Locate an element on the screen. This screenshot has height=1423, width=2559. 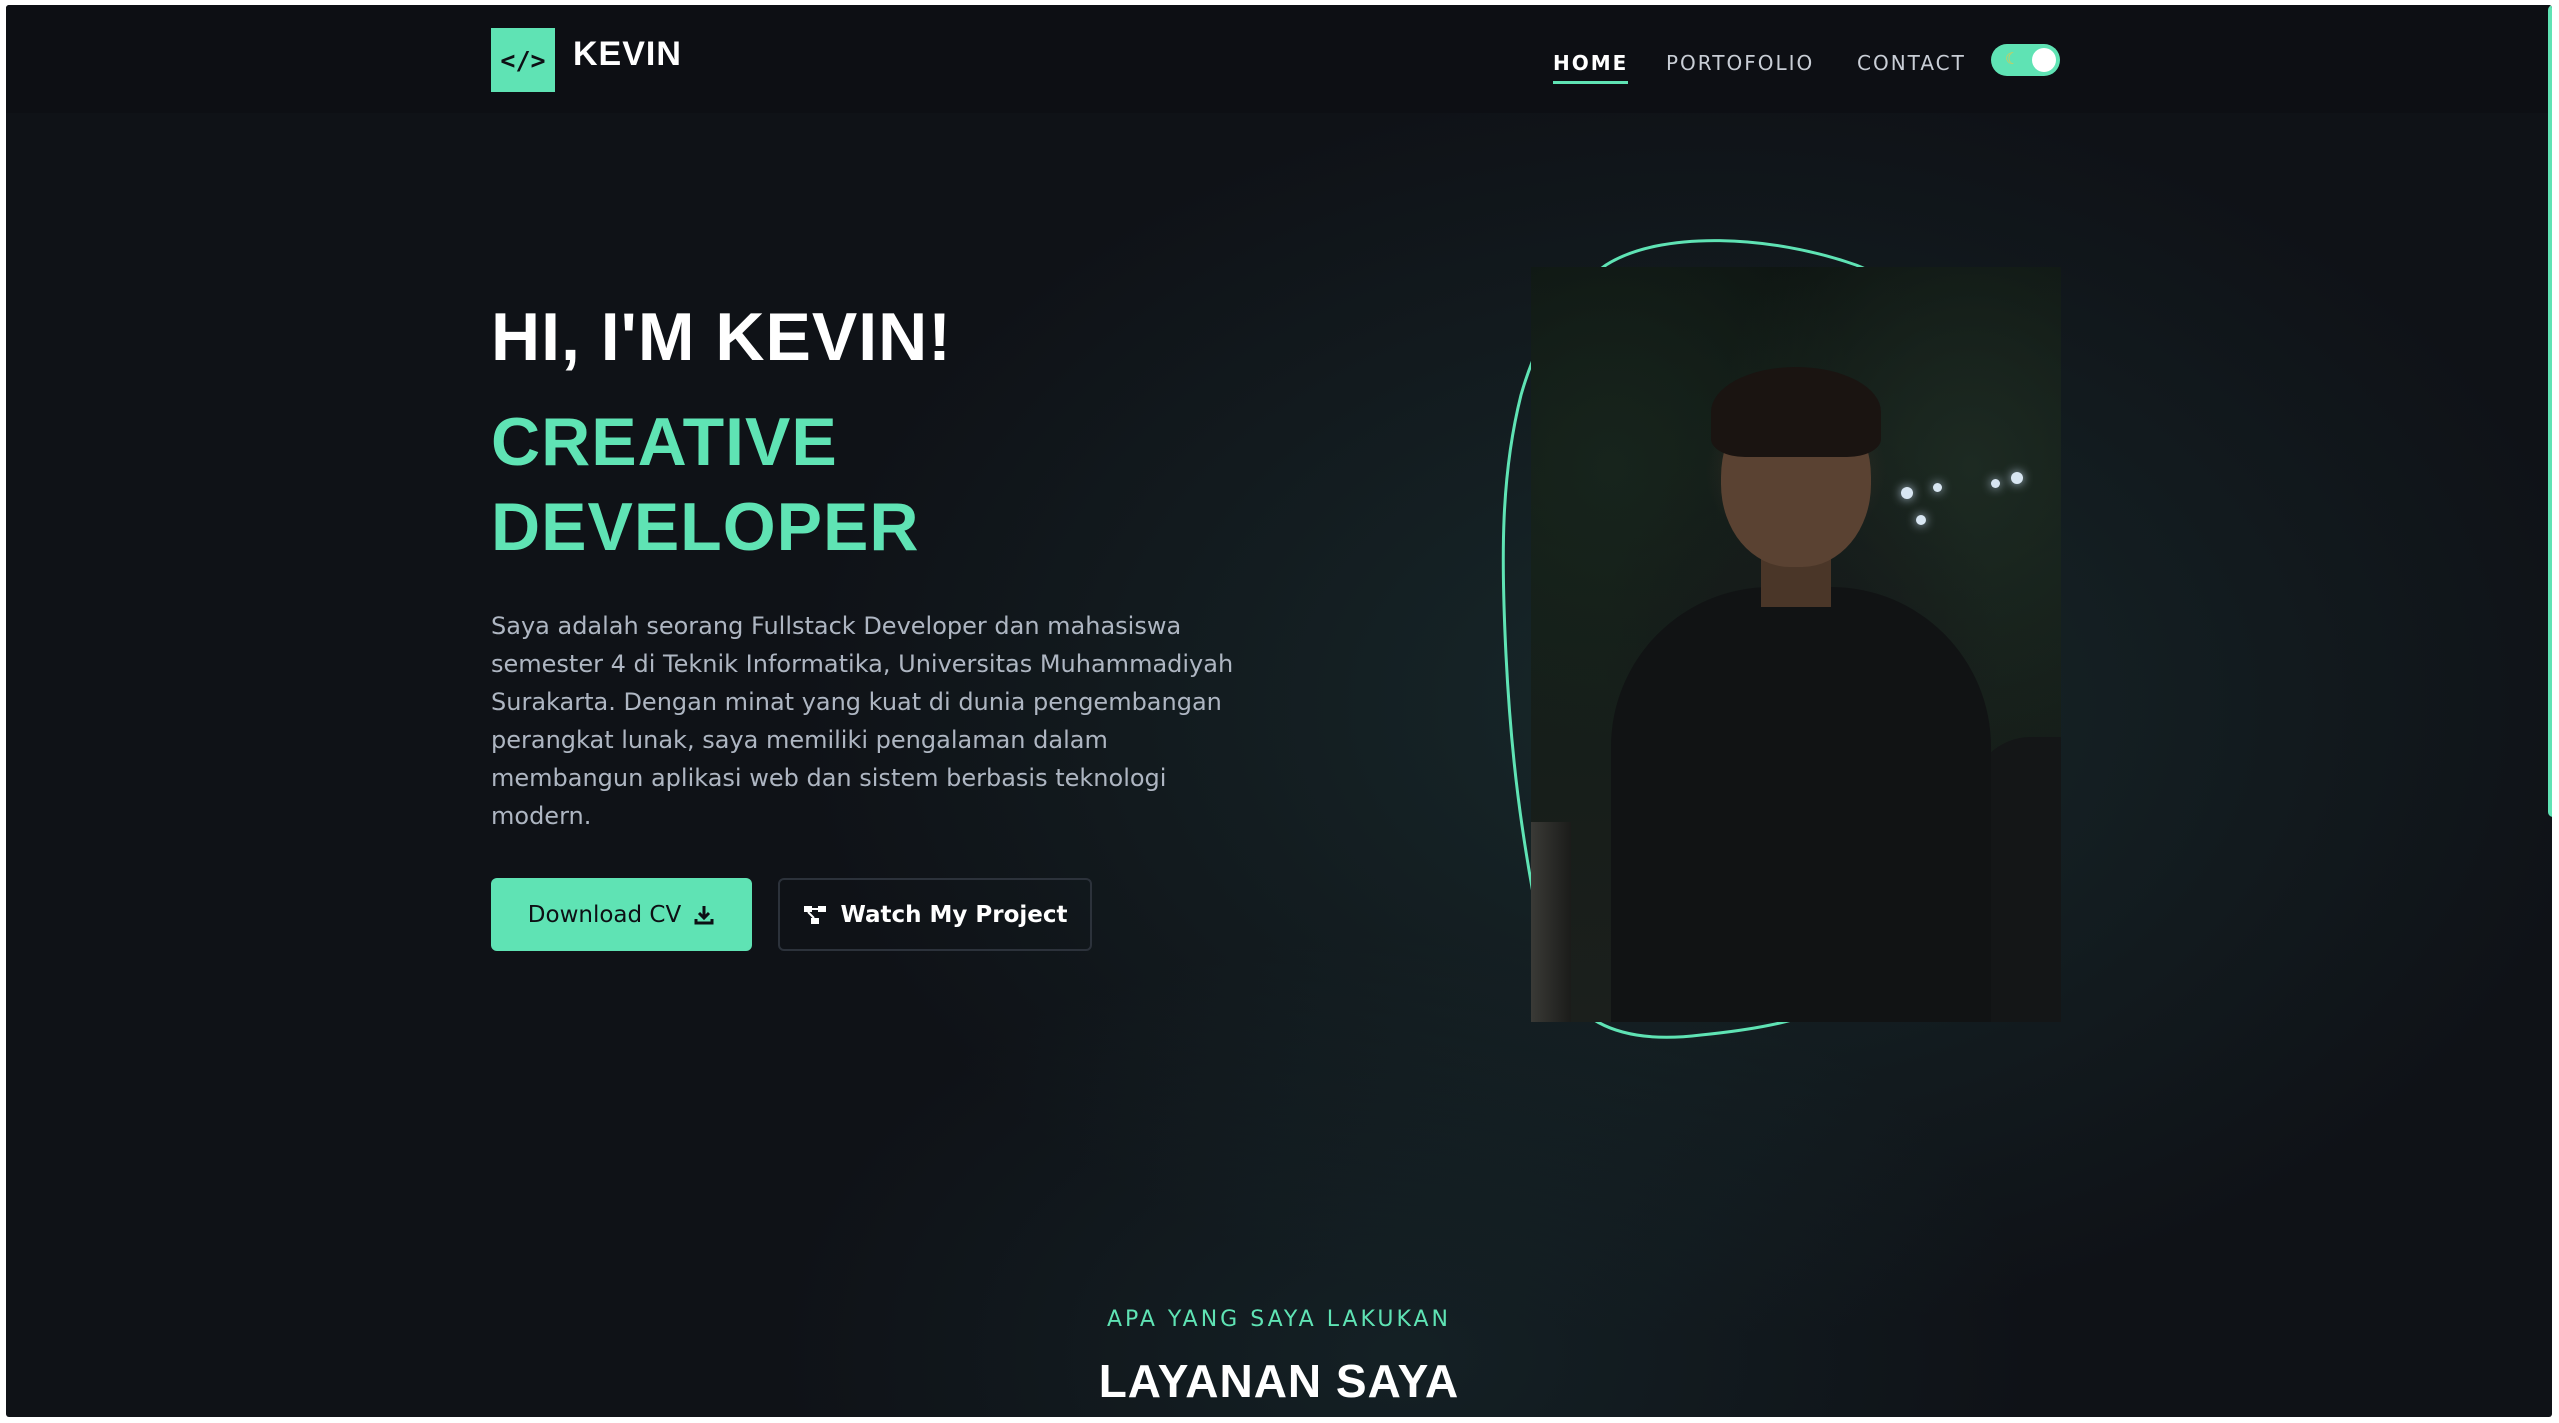
photo-body is located at coordinates (1801, 804).